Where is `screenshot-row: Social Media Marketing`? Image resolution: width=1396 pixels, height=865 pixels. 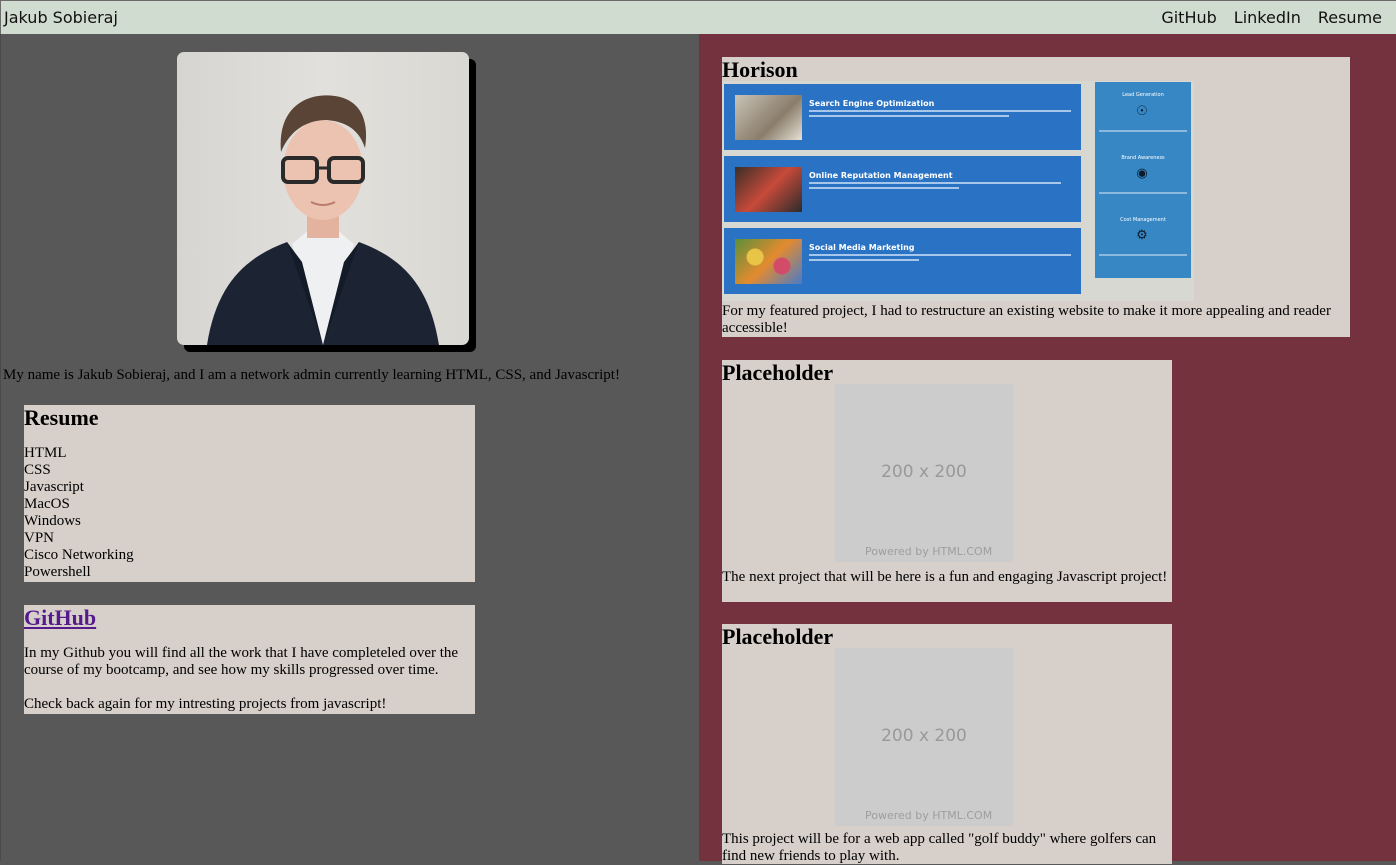
screenshot-row: Social Media Marketing is located at coordinates (902, 261).